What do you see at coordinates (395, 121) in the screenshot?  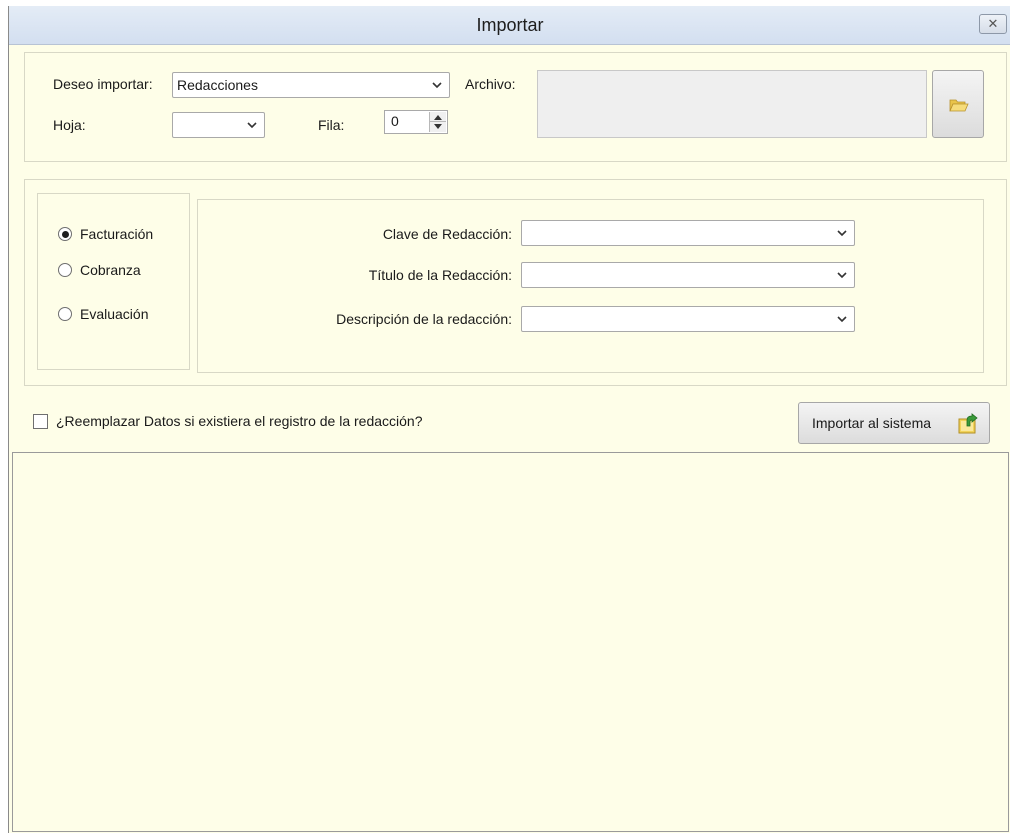 I see `fila-value: 0` at bounding box center [395, 121].